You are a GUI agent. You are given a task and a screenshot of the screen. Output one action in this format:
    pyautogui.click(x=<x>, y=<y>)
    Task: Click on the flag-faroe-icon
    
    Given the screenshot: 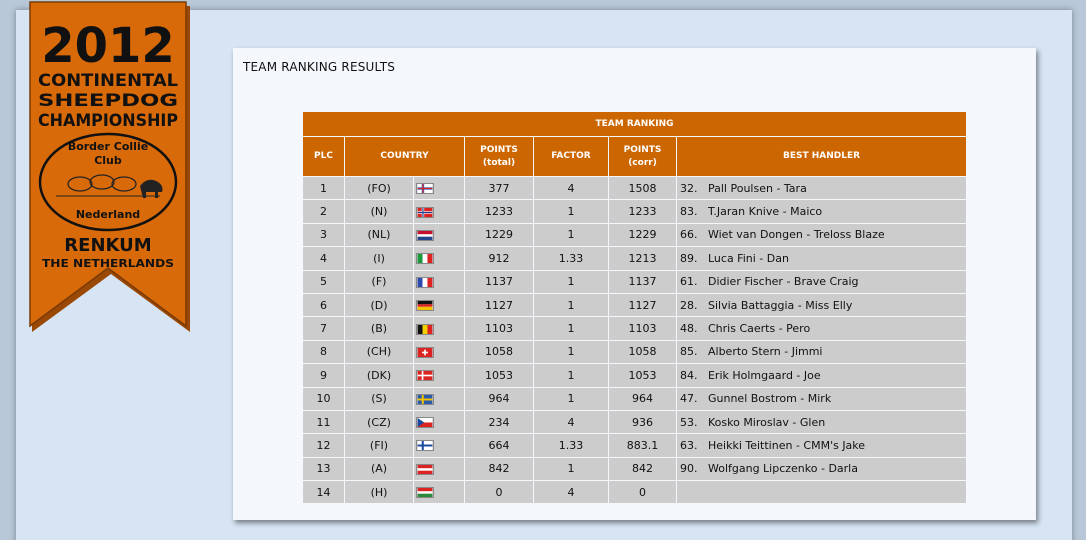 What is the action you would take?
    pyautogui.click(x=425, y=189)
    